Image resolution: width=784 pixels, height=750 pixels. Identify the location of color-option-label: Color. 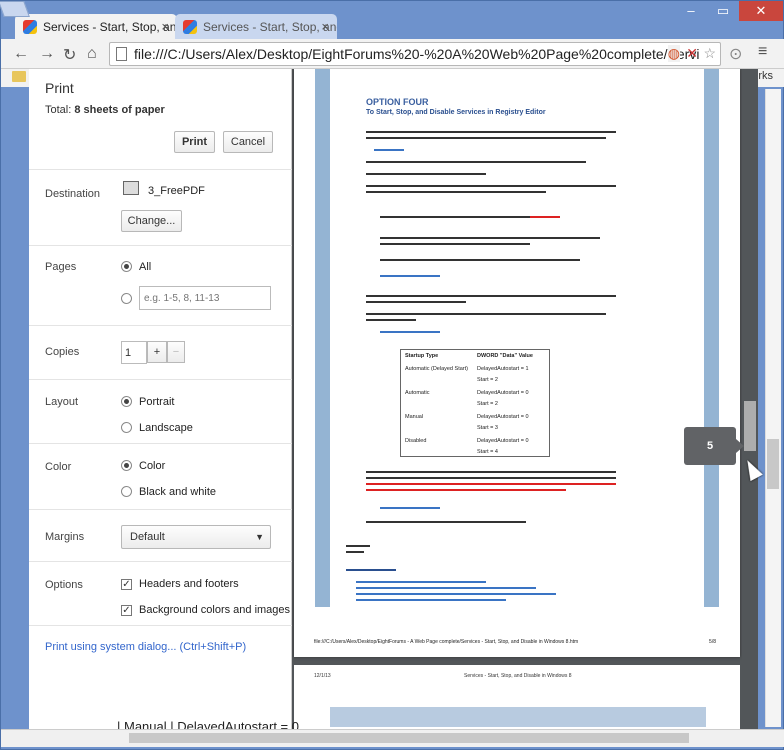
(152, 466).